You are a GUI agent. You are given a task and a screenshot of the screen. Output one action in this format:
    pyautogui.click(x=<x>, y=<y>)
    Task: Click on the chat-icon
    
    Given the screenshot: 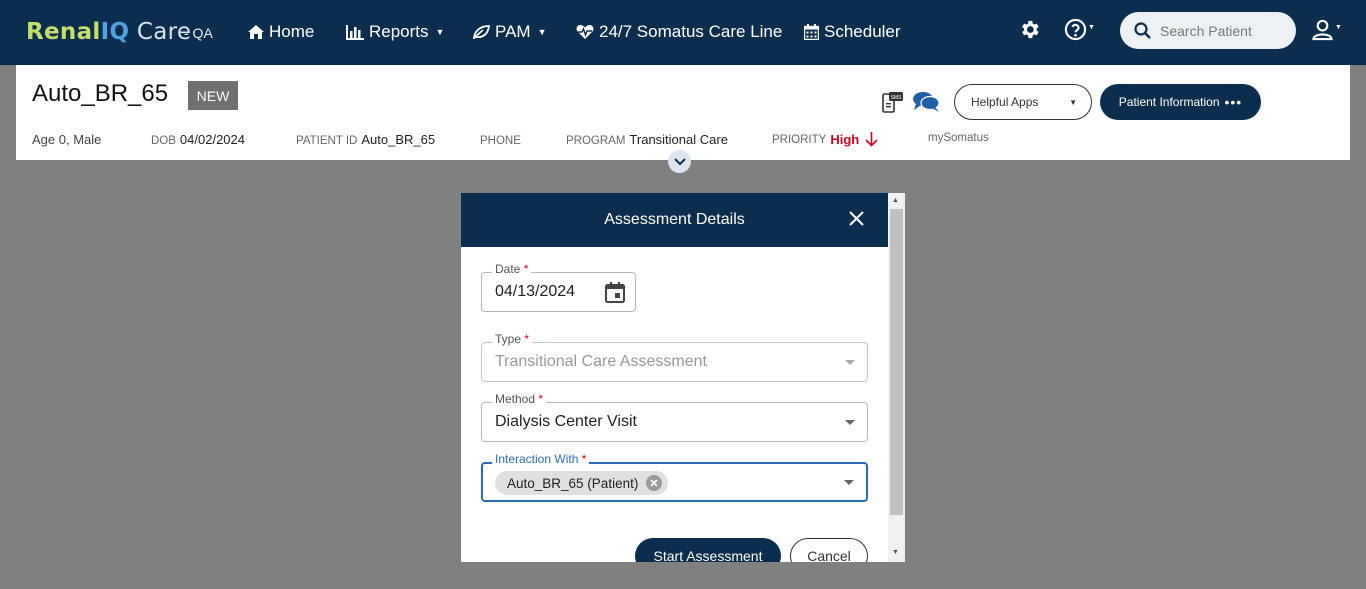 What is the action you would take?
    pyautogui.click(x=926, y=102)
    